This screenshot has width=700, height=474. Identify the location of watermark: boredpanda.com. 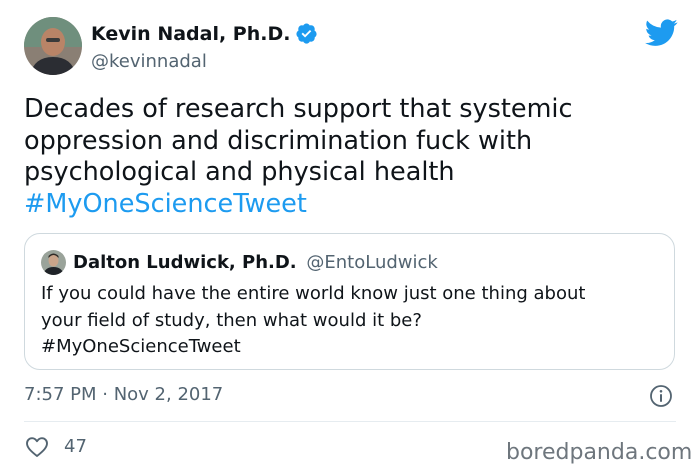
(599, 452).